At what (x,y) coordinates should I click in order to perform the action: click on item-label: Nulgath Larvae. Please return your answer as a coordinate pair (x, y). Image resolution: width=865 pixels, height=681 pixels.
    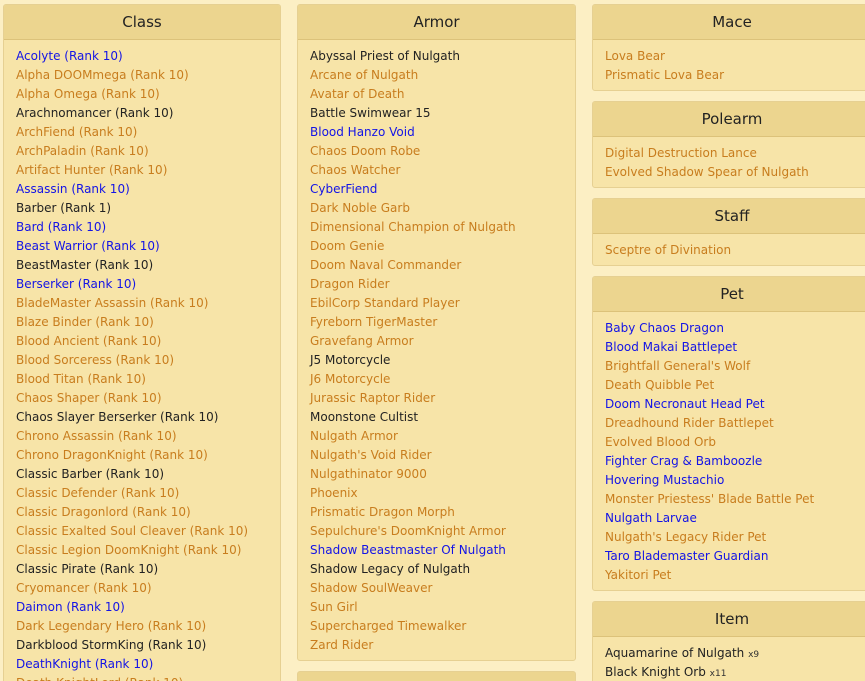
    Looking at the image, I should click on (651, 518).